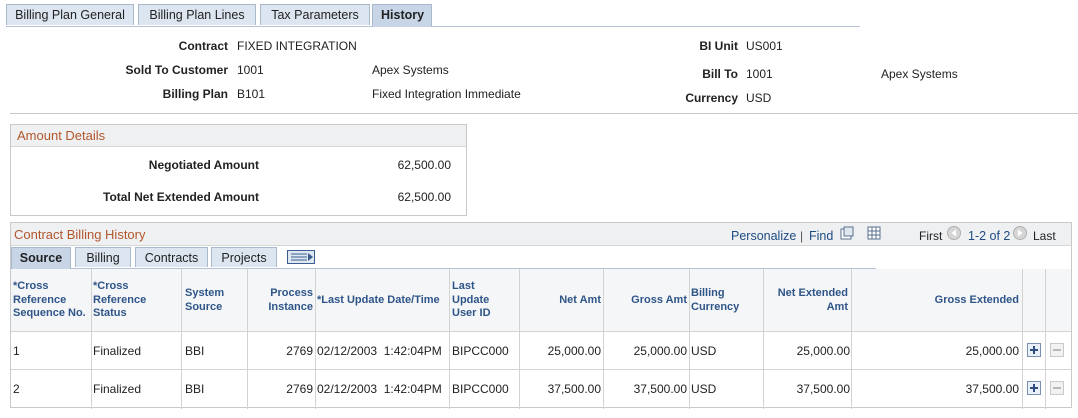 This screenshot has width=1078, height=418. I want to click on currency-value: USD, so click(759, 98).